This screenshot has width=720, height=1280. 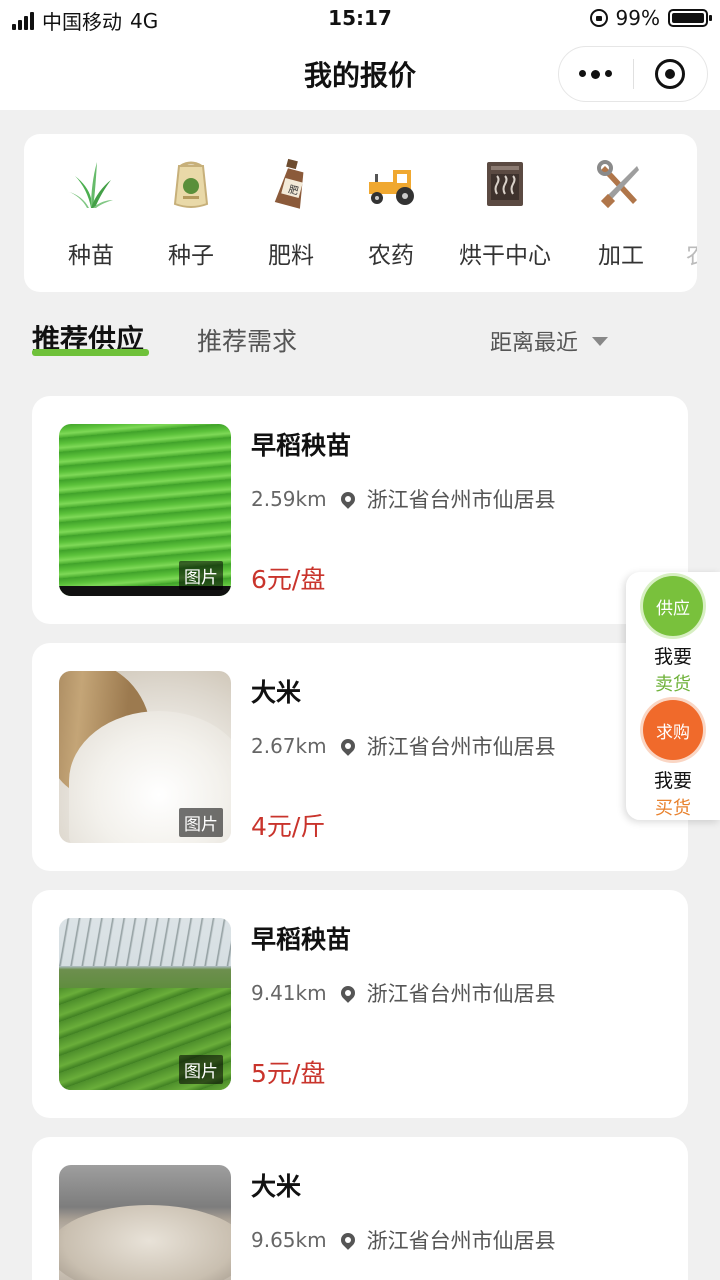 I want to click on tab-active-underline, so click(x=90, y=352).